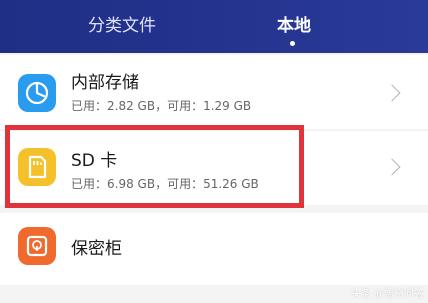  I want to click on sd-card-usage: 已用：6.98 GB，可用：51.26 GB, so click(165, 184).